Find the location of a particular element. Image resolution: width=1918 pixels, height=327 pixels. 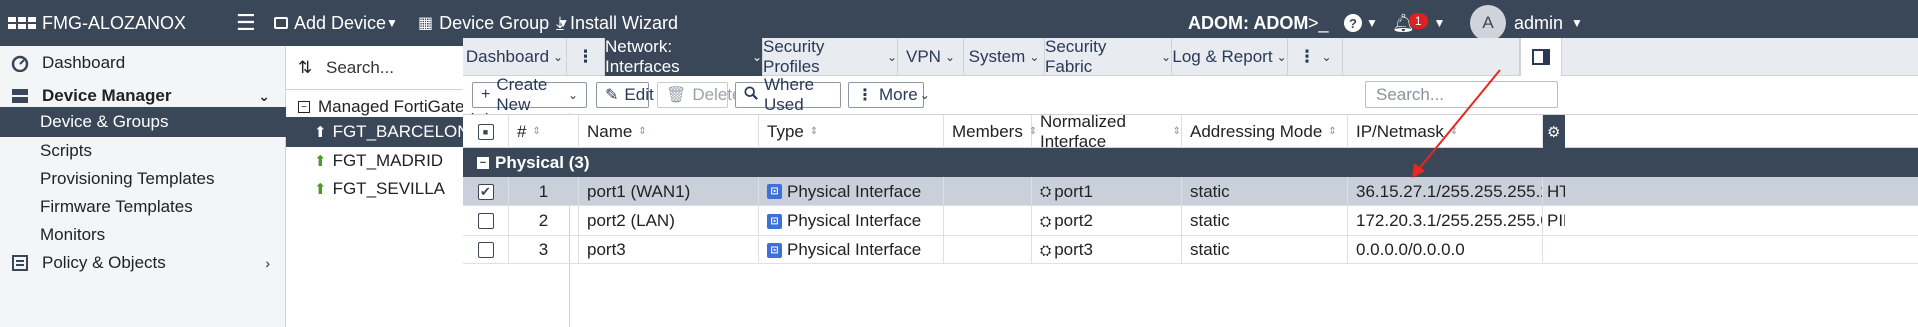

chevron-right-icon: › is located at coordinates (267, 263).